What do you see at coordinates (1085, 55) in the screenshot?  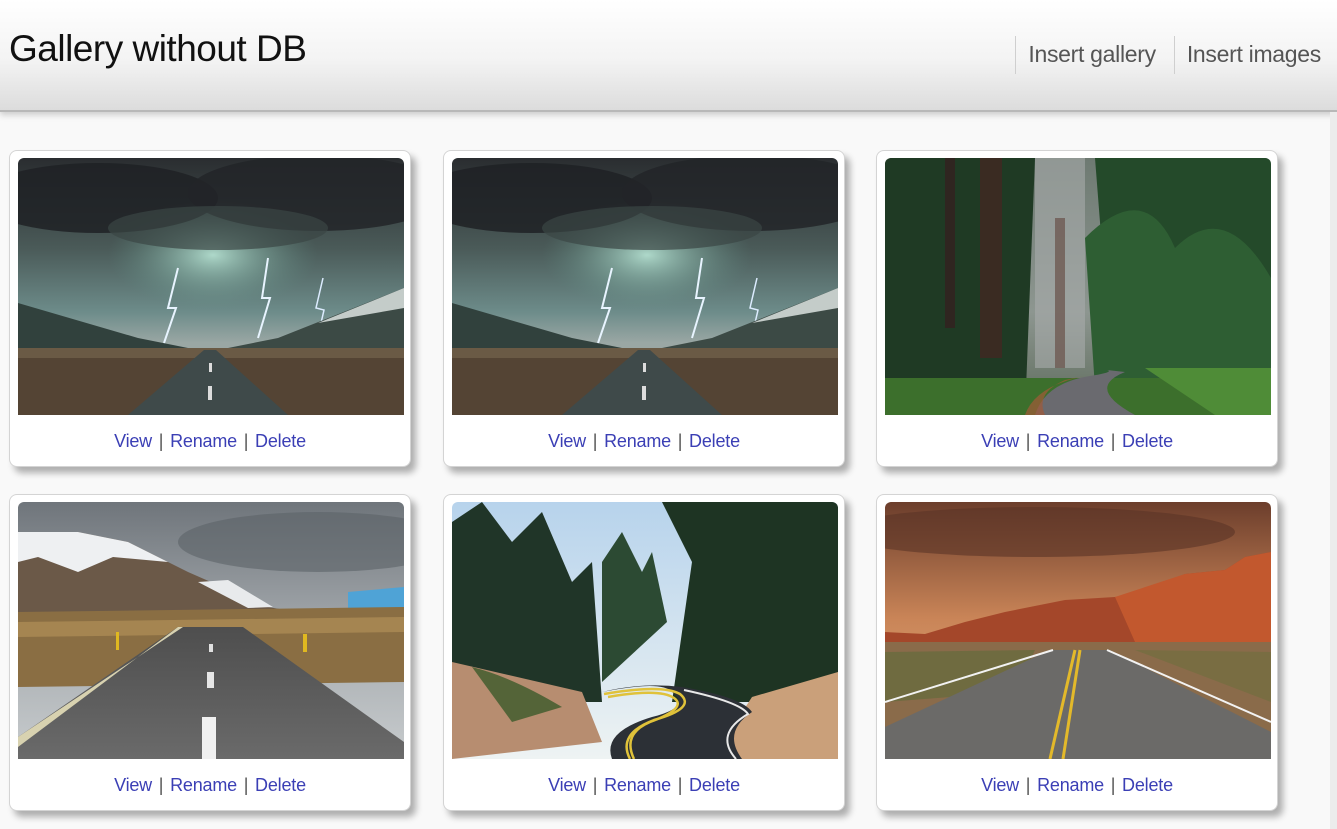 I see `insert-gallery-link: Insert gallery` at bounding box center [1085, 55].